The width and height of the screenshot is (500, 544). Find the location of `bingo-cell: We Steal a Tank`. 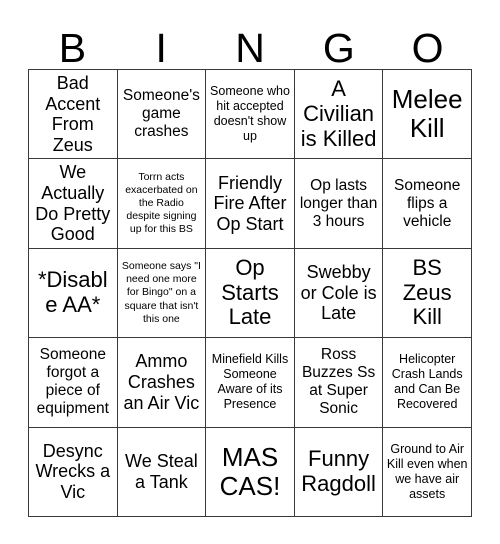

bingo-cell: We Steal a Tank is located at coordinates (162, 472).